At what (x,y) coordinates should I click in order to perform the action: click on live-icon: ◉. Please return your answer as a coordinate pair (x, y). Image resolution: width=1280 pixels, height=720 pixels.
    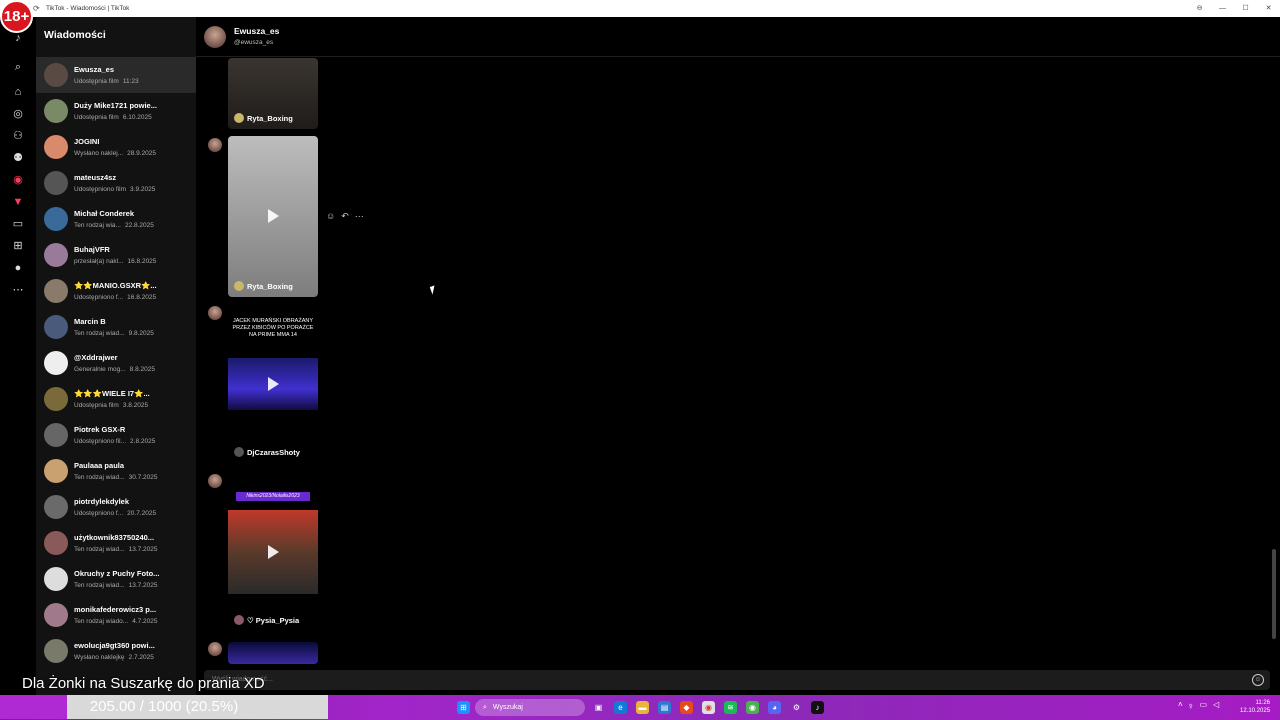
    Looking at the image, I should click on (18, 180).